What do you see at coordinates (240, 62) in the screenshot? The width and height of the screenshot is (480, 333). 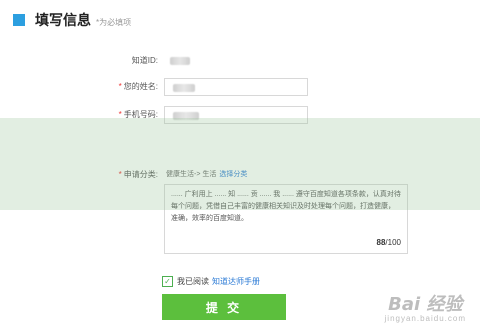 I see `zhidao-id-row: 知道ID:` at bounding box center [240, 62].